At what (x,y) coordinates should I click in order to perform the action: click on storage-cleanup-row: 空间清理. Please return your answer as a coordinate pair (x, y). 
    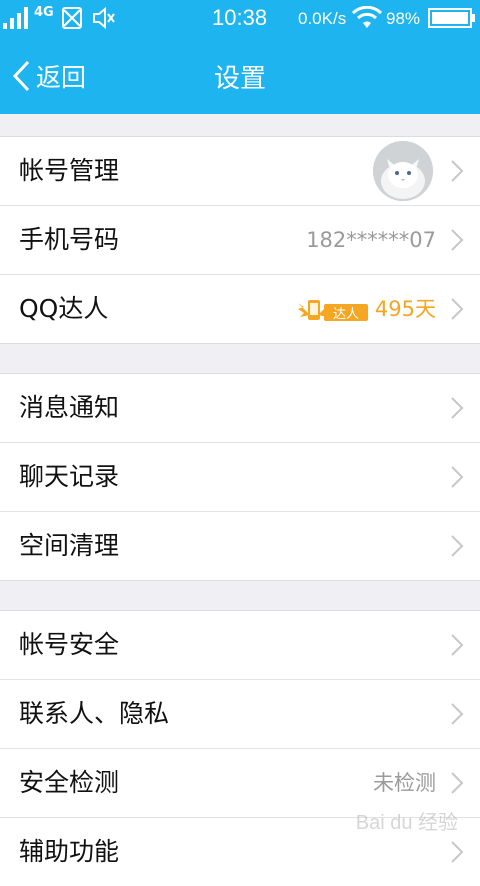
    Looking at the image, I should click on (240, 545).